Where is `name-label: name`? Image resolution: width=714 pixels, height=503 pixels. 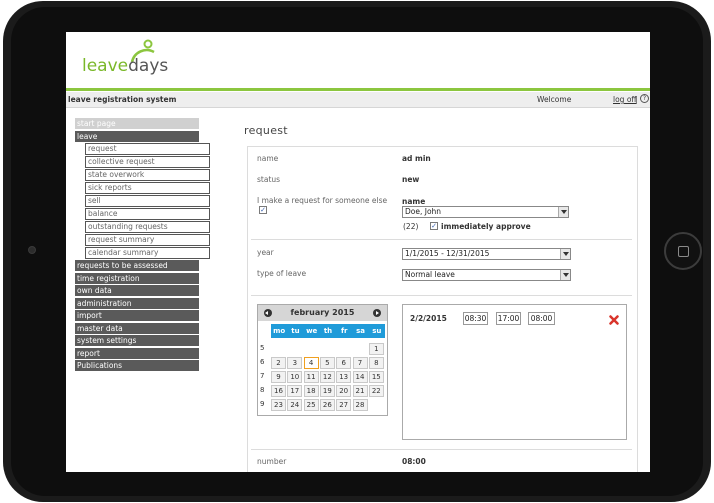 name-label: name is located at coordinates (268, 158).